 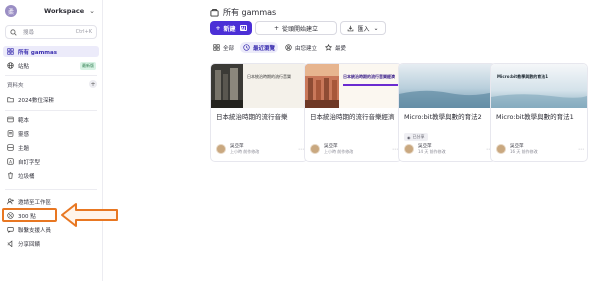 I want to click on search-placeholder: 搜尋, so click(x=29, y=33).